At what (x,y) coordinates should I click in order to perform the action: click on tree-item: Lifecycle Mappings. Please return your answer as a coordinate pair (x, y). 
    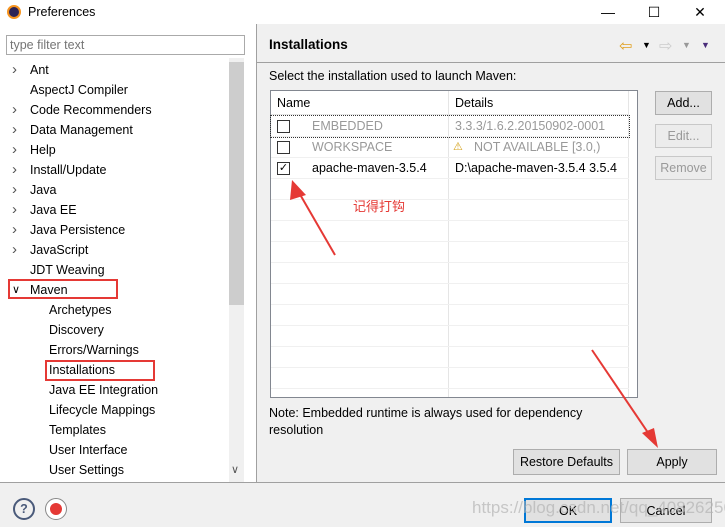
    Looking at the image, I should click on (102, 410).